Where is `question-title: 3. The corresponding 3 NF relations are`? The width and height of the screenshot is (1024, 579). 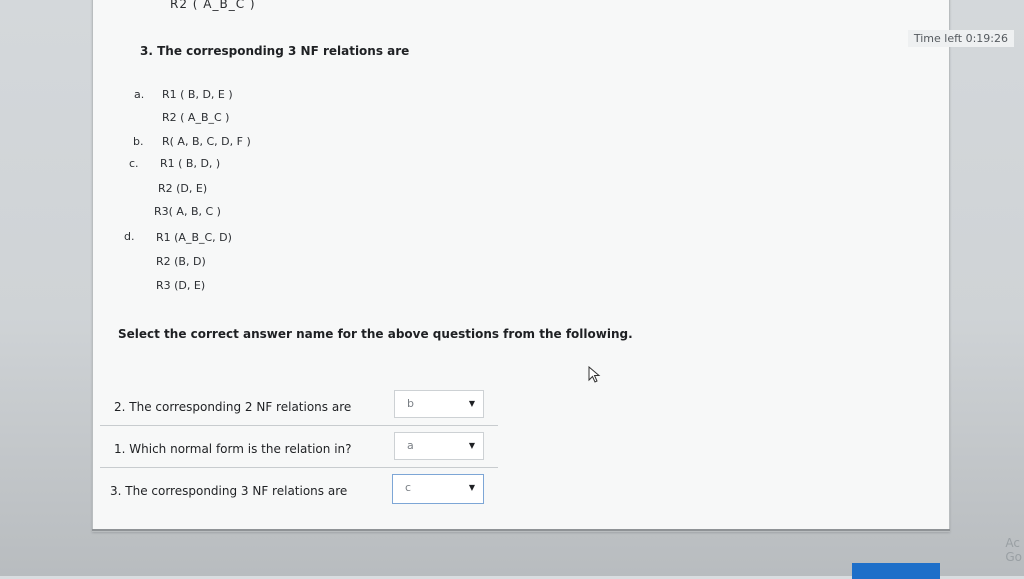
question-title: 3. The corresponding 3 NF relations are is located at coordinates (275, 51).